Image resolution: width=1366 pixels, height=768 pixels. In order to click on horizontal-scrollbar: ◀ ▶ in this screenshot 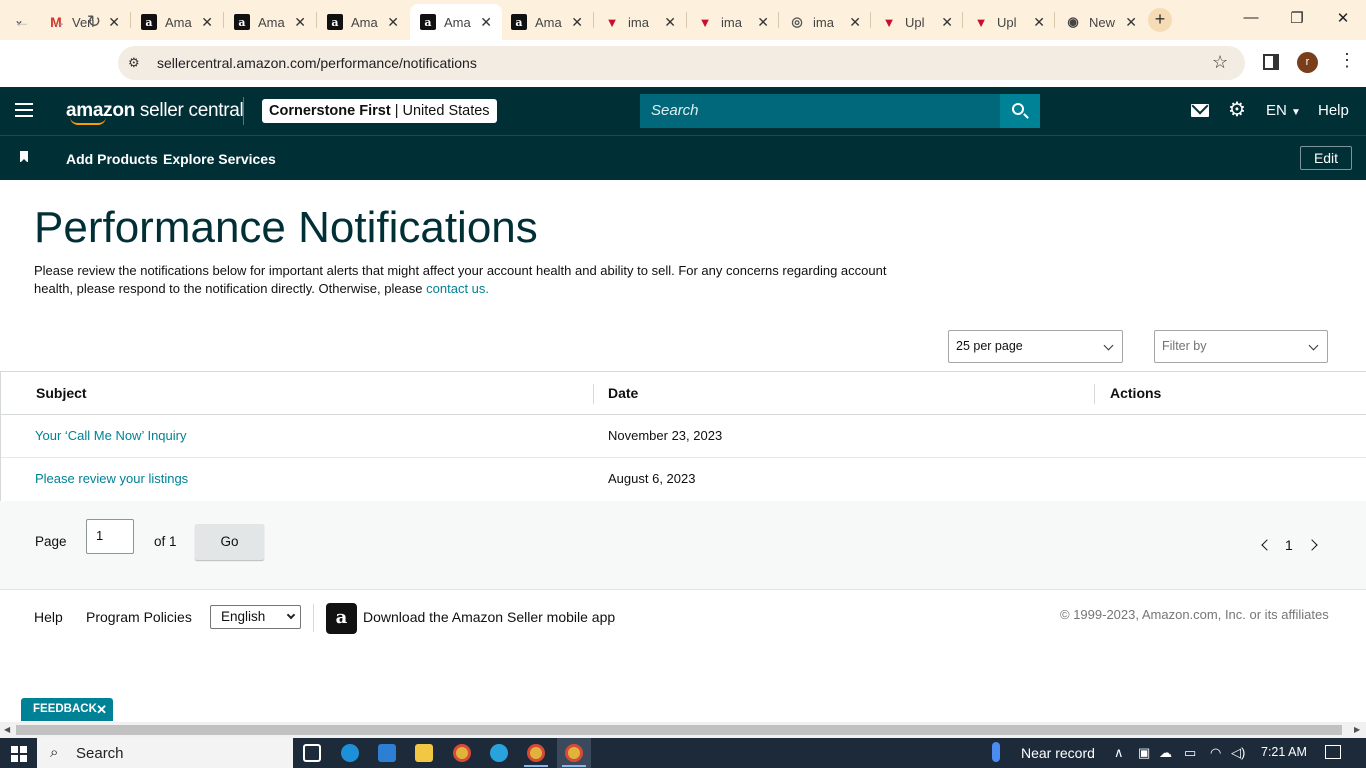, I will do `click(683, 730)`.